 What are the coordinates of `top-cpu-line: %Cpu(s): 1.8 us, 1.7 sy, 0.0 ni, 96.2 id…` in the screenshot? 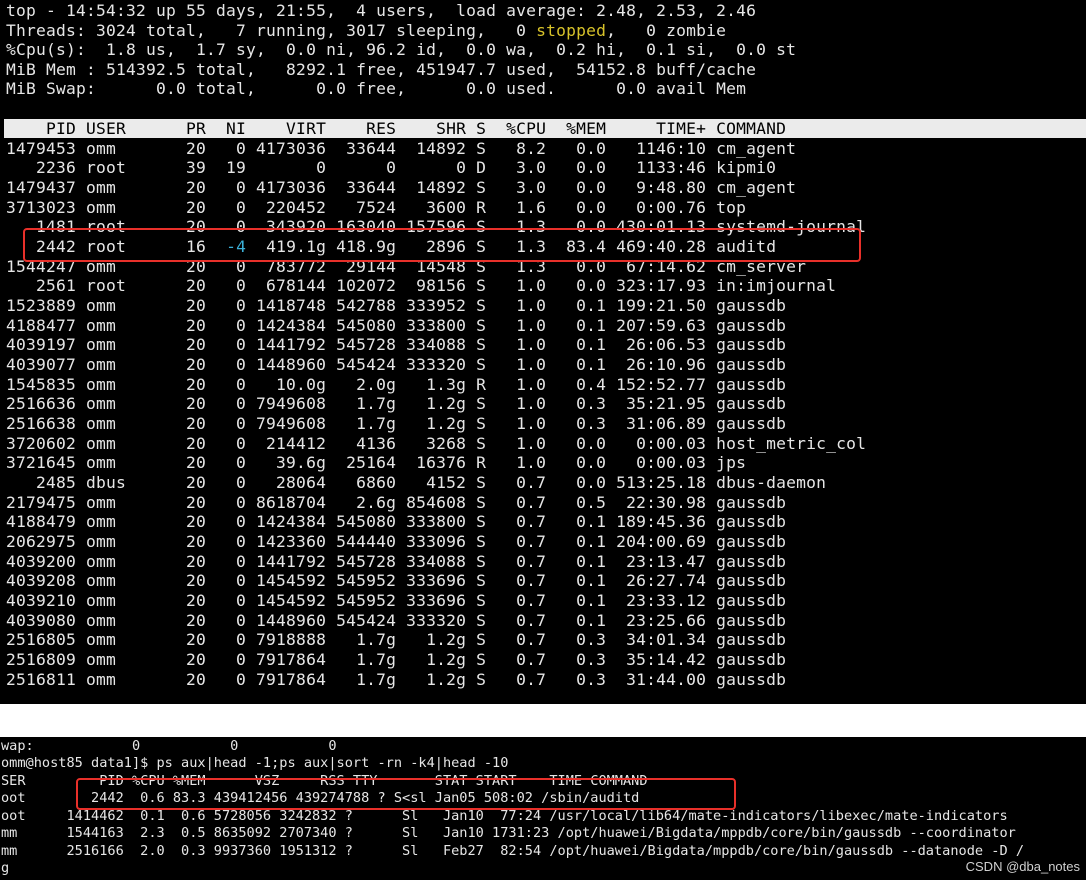 It's located at (401, 49).